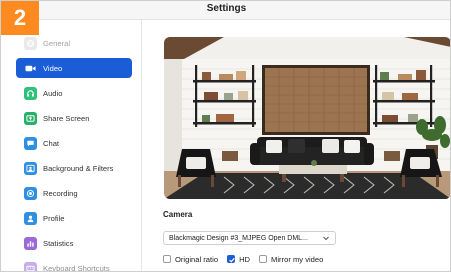  Describe the element at coordinates (326, 238) in the screenshot. I see `chevron-down-icon` at that location.